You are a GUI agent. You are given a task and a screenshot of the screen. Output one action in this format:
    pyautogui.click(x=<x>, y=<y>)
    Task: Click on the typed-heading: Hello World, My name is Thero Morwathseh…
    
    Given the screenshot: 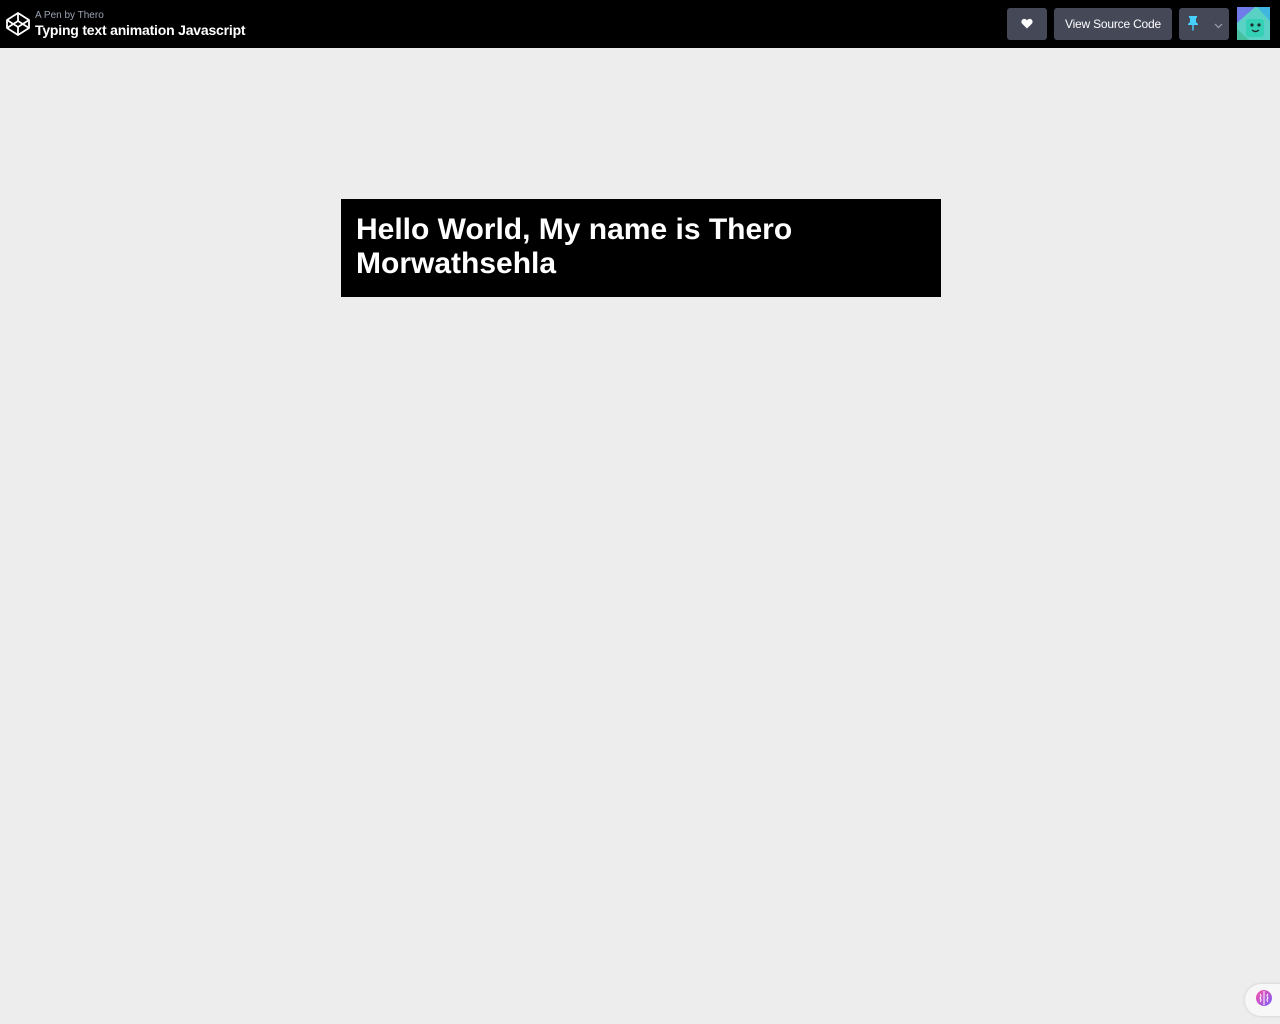 What is the action you would take?
    pyautogui.click(x=574, y=246)
    